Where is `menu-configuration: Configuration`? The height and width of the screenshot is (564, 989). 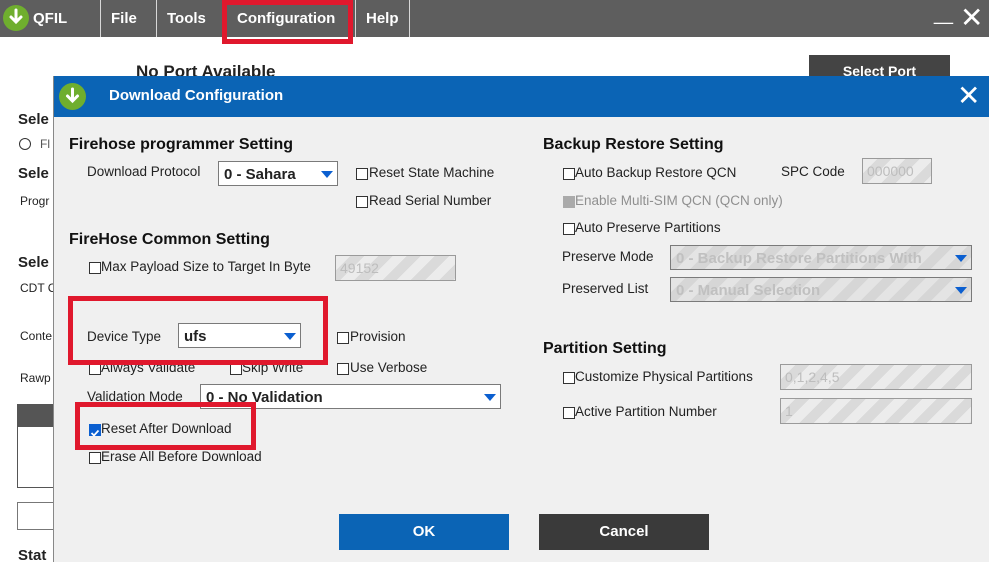 menu-configuration: Configuration is located at coordinates (285, 18).